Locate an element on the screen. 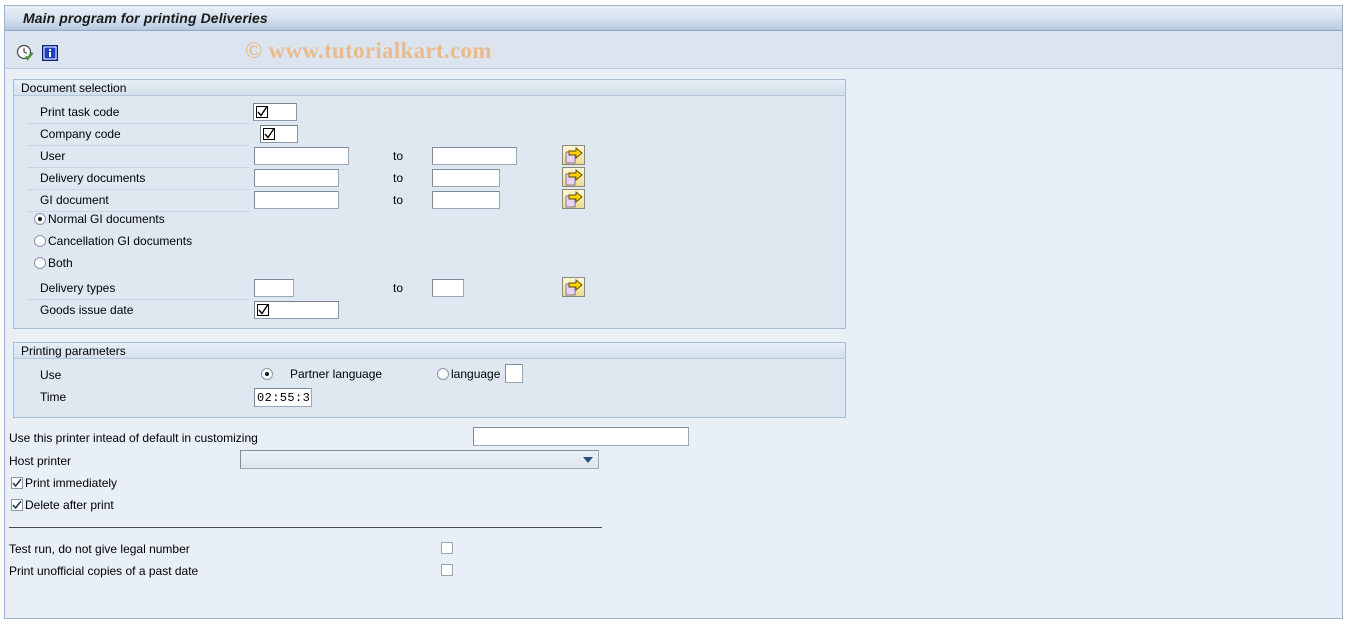 The width and height of the screenshot is (1358, 624). print-task-code-field is located at coordinates (275, 112).